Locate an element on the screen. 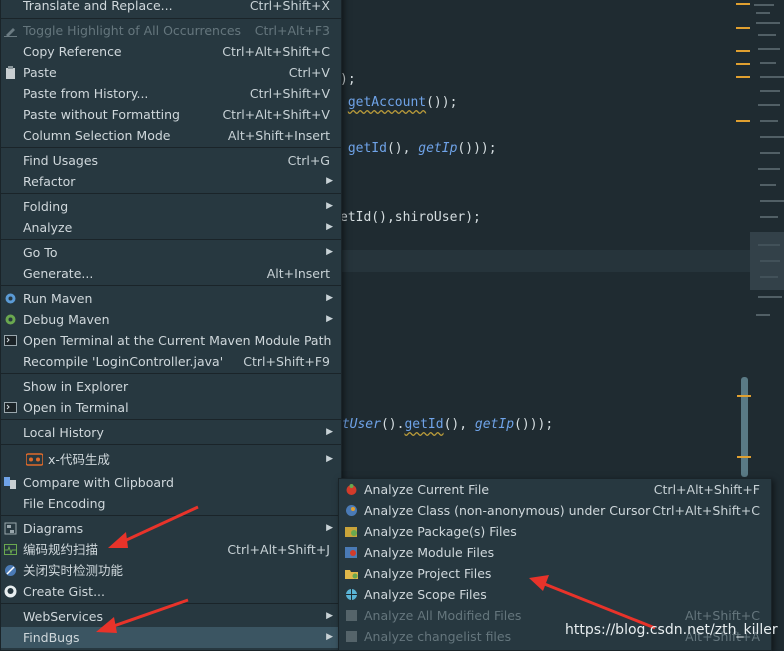 Image resolution: width=784 pixels, height=651 pixels. arrow-to-findbugs is located at coordinates (142, 615).